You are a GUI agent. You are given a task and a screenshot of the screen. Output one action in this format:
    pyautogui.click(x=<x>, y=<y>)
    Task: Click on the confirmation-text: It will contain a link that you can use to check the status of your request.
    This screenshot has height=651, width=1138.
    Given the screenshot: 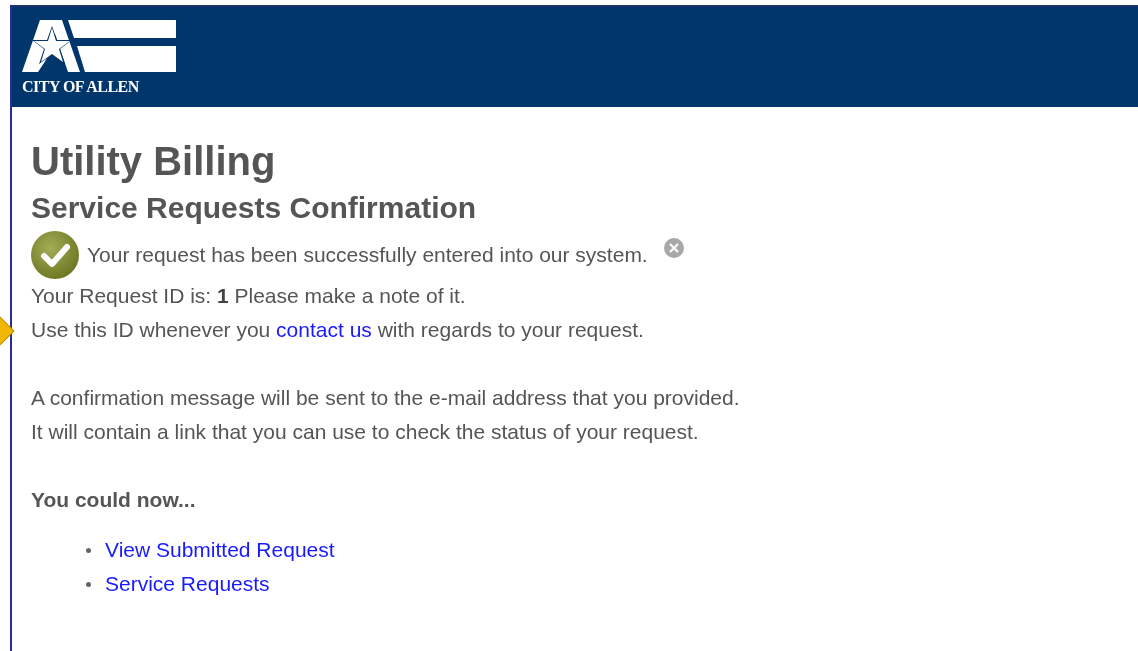 What is the action you would take?
    pyautogui.click(x=365, y=432)
    